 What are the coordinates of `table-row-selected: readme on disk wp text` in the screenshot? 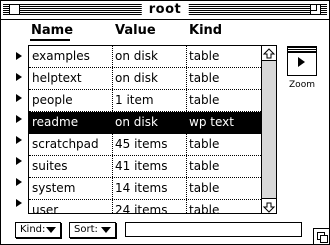 It's located at (145, 123).